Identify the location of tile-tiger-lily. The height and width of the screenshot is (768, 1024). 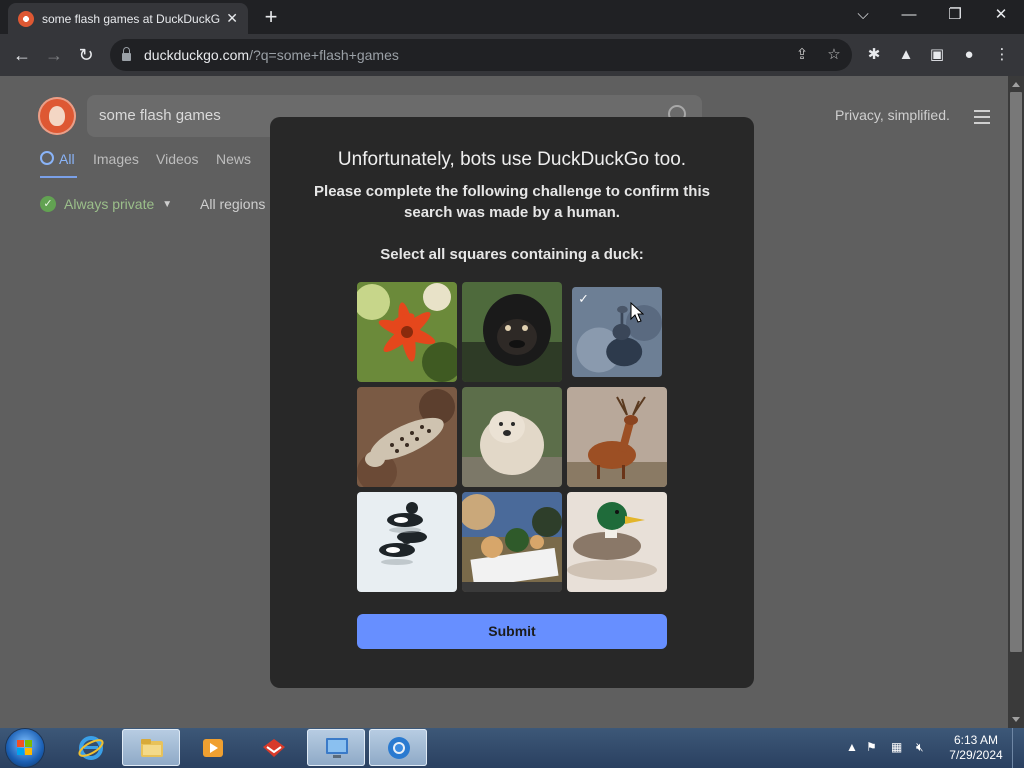
(407, 332).